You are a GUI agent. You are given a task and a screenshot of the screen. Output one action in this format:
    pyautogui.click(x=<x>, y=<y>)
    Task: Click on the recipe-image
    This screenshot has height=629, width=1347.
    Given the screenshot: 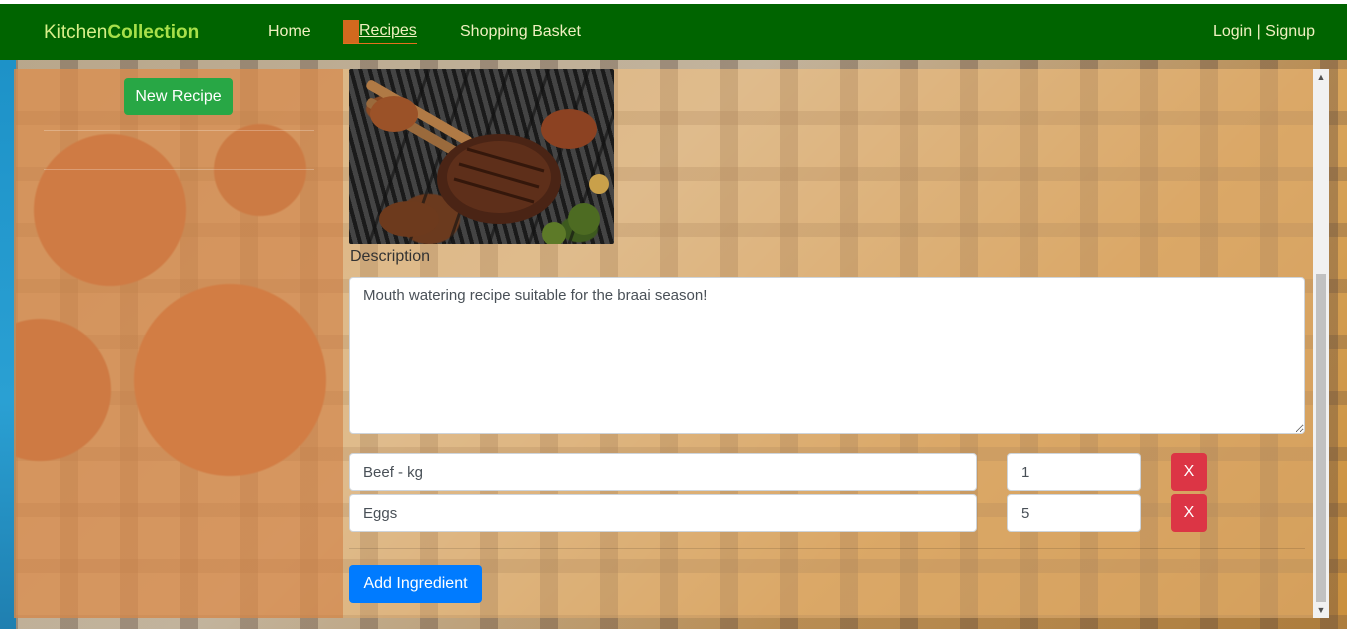 What is the action you would take?
    pyautogui.click(x=481, y=156)
    